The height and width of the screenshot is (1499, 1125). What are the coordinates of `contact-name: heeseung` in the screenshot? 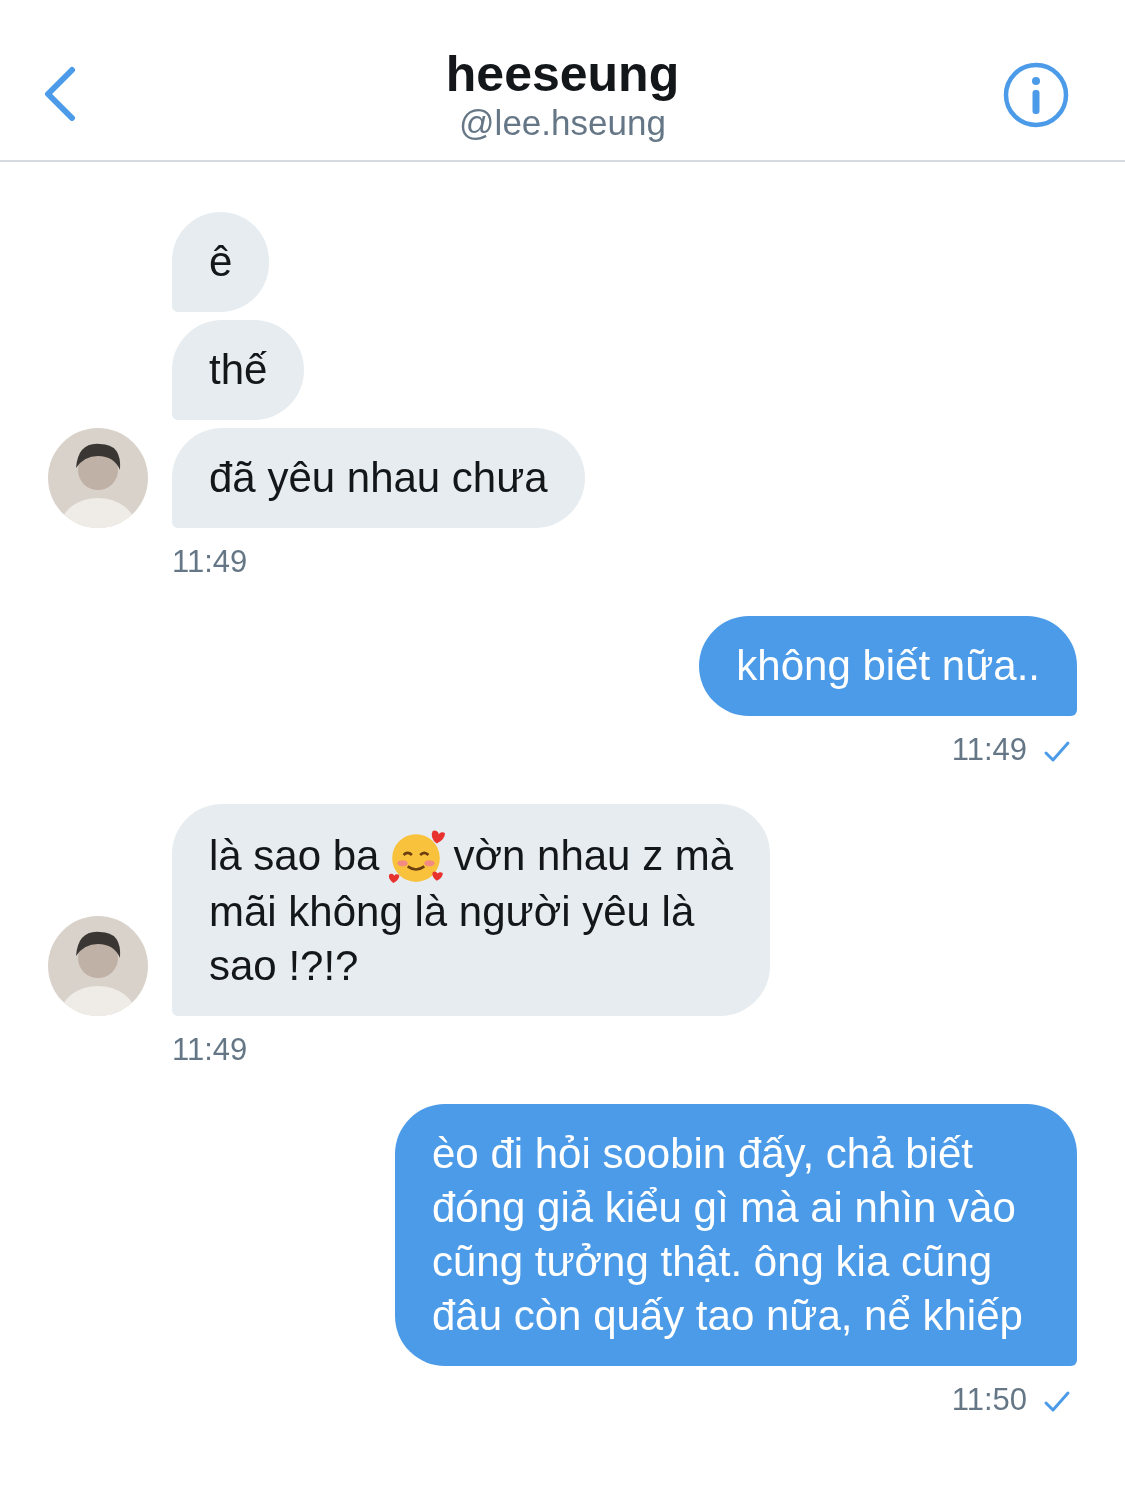 It's located at (562, 74).